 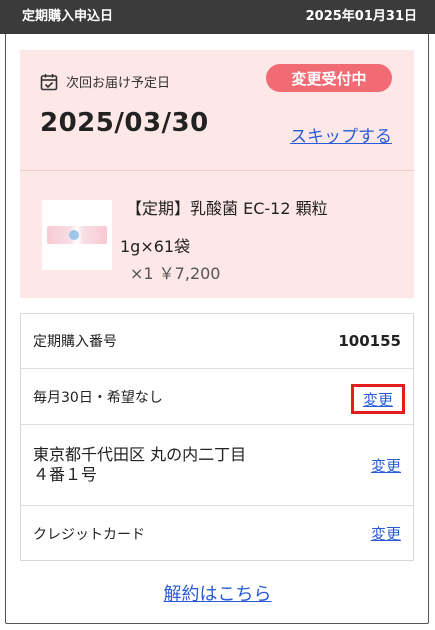 I want to click on payment-text: クレジットカード, so click(x=89, y=534).